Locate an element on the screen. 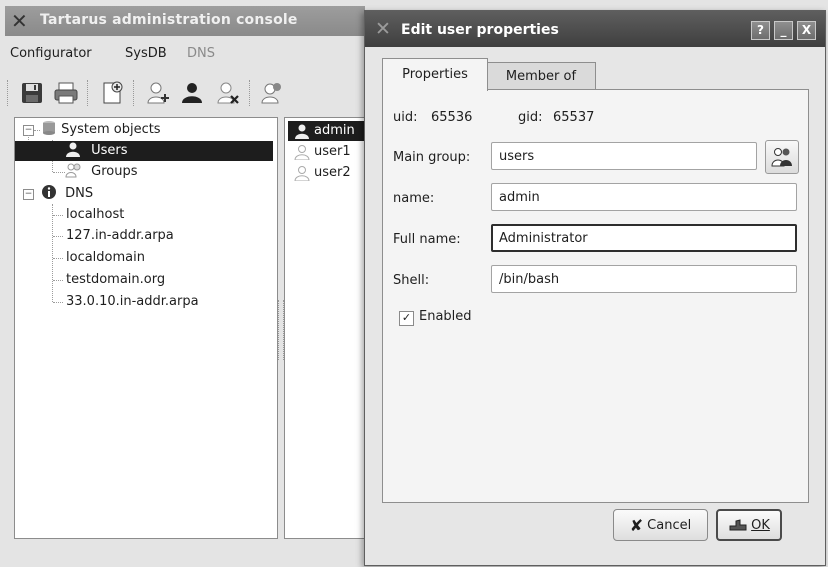 Image resolution: width=828 pixels, height=567 pixels. toolbar is located at coordinates (185, 92).